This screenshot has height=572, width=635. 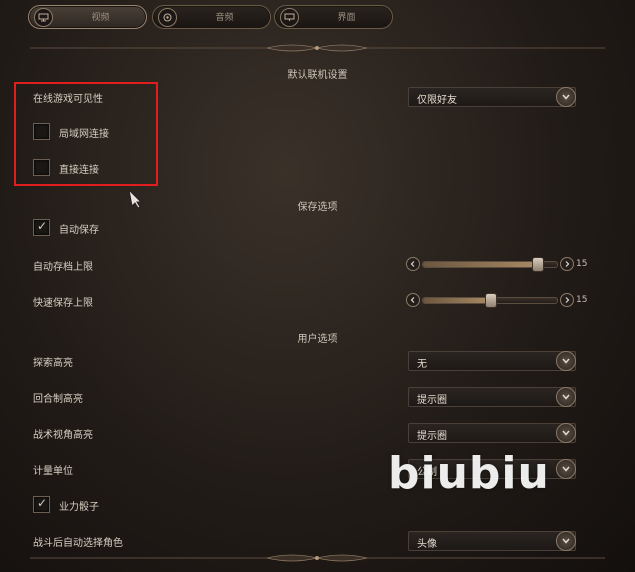 What do you see at coordinates (317, 75) in the screenshot?
I see `section-title-online: 默认联机设置` at bounding box center [317, 75].